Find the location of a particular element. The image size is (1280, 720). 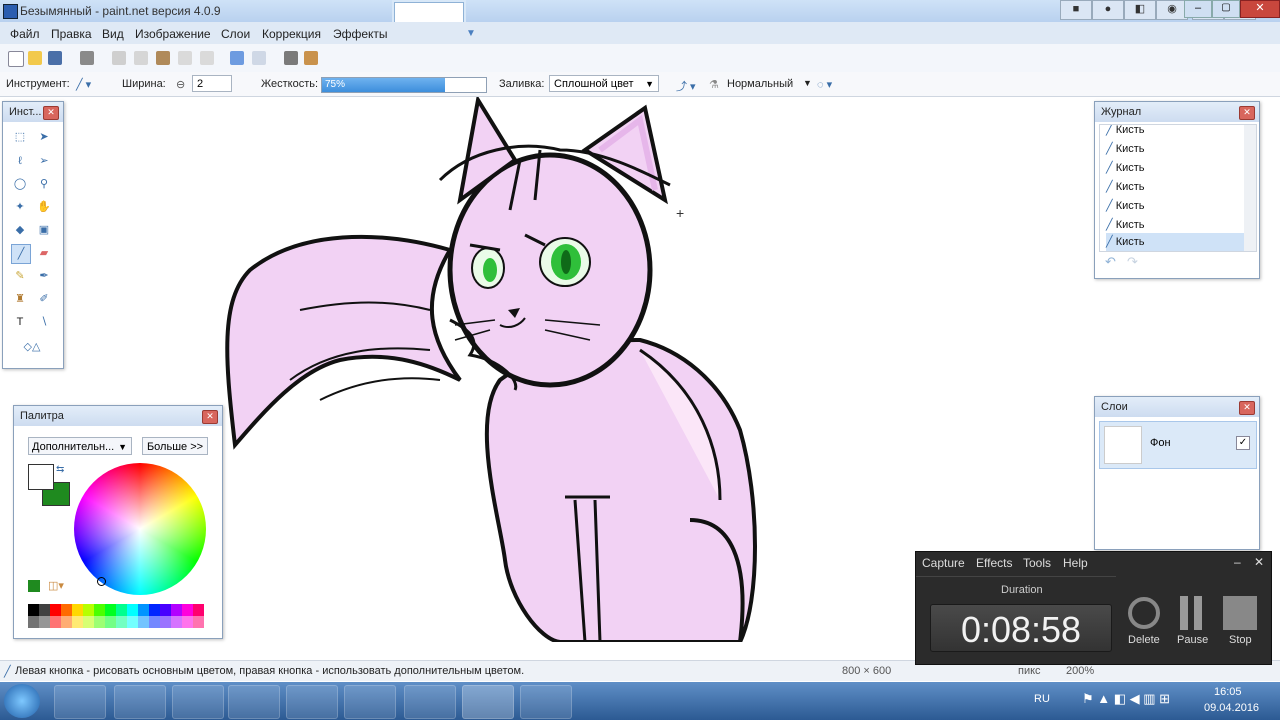

color-wheel is located at coordinates (140, 529).